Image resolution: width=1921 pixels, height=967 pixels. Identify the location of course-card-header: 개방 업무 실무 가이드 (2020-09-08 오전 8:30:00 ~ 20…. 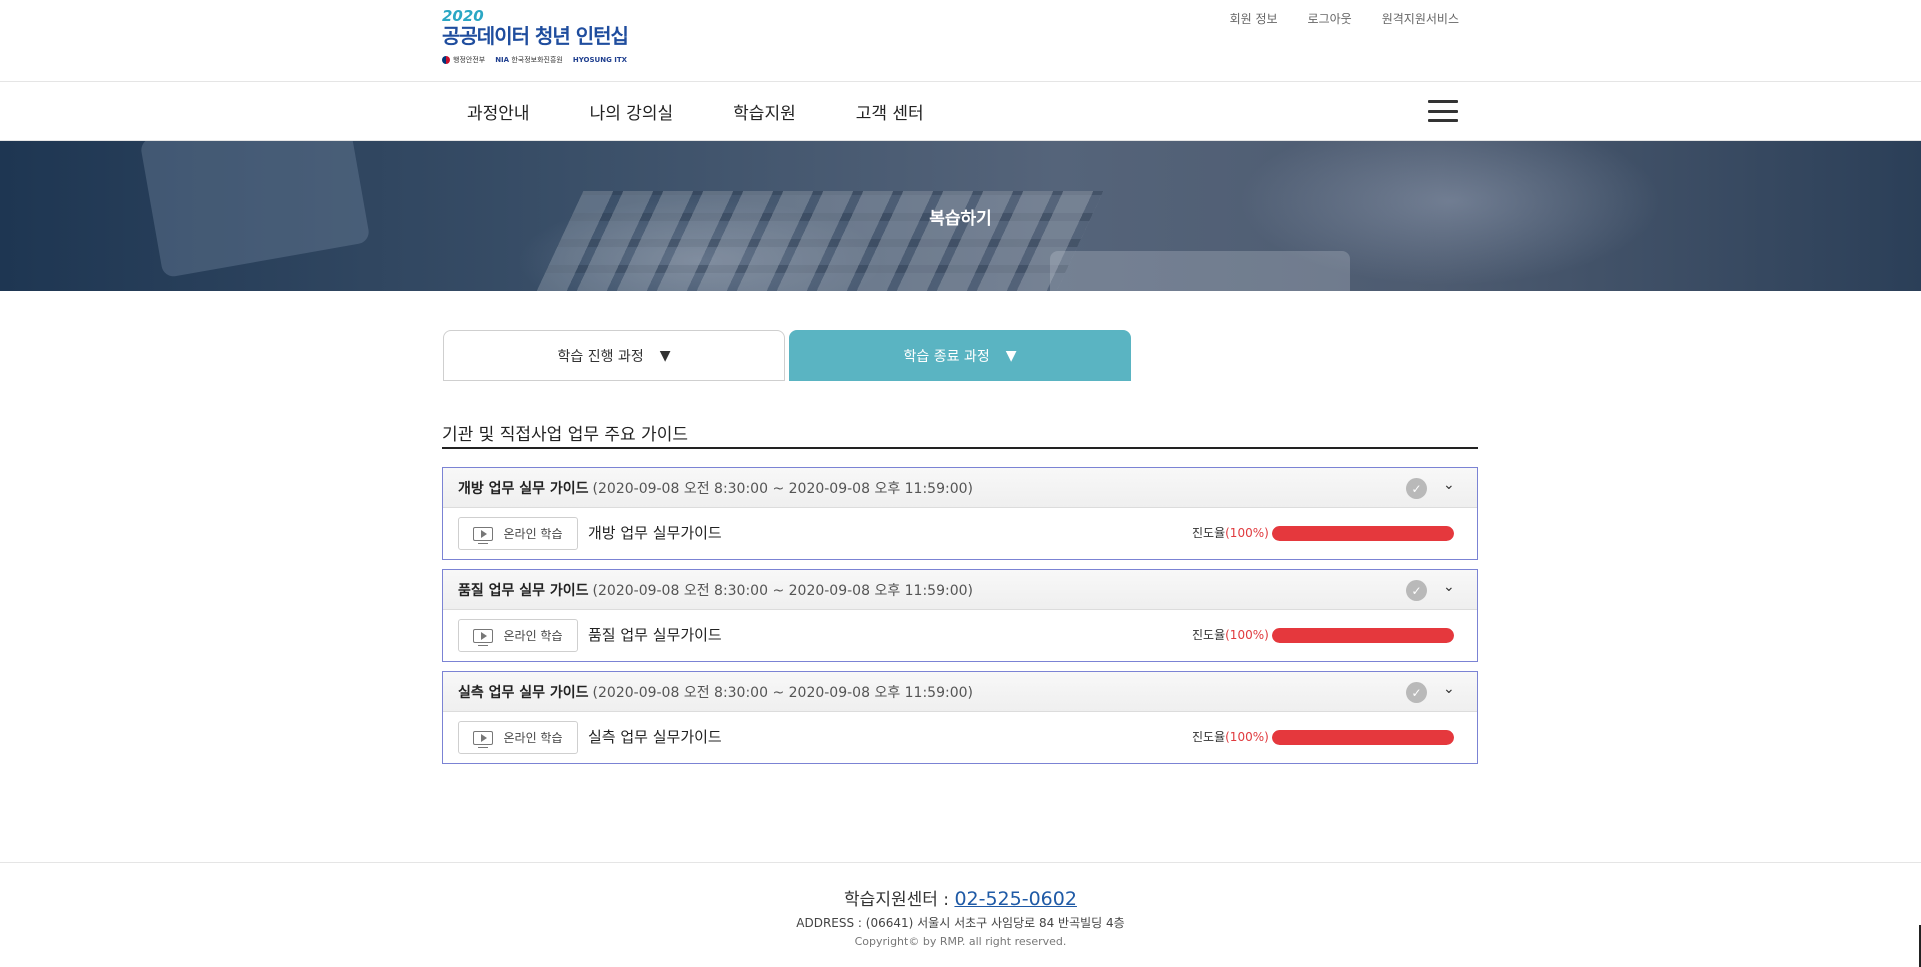
(960, 488).